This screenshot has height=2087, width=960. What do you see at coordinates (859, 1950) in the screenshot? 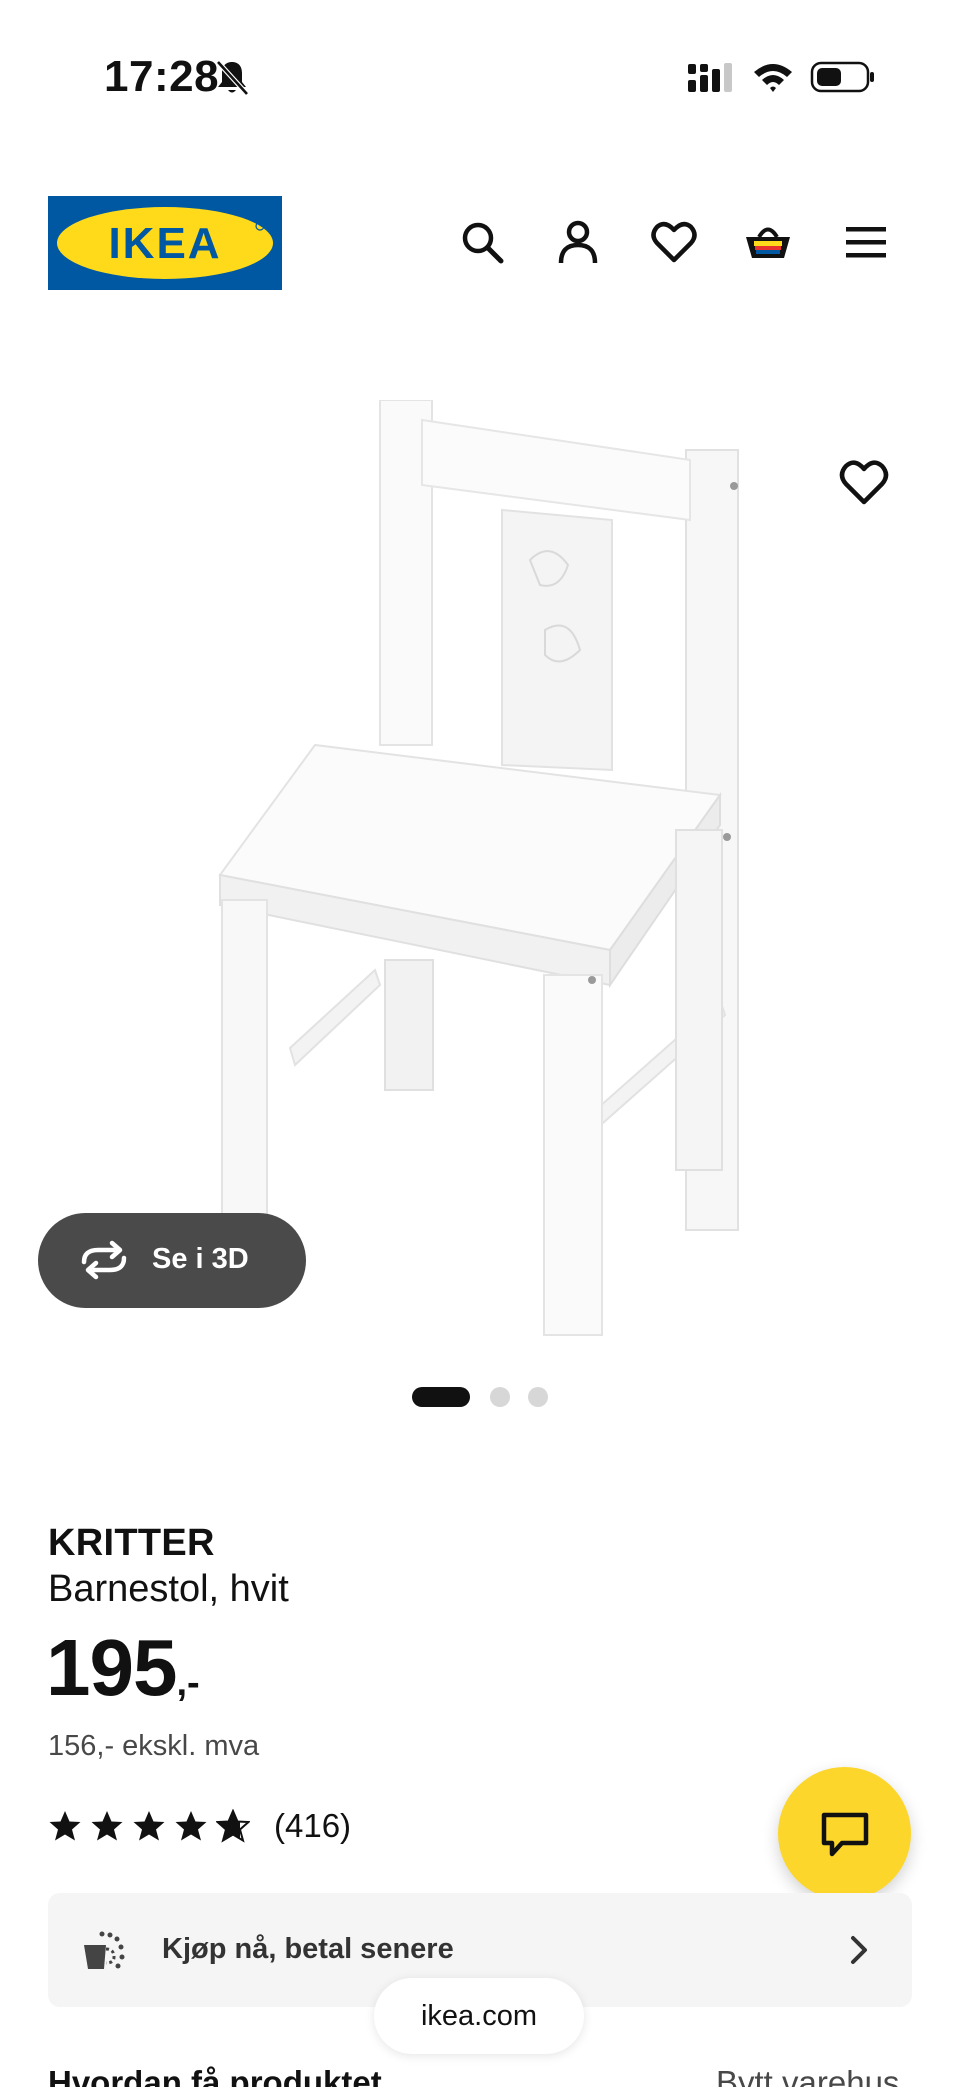
I see `chevron-right-icon` at bounding box center [859, 1950].